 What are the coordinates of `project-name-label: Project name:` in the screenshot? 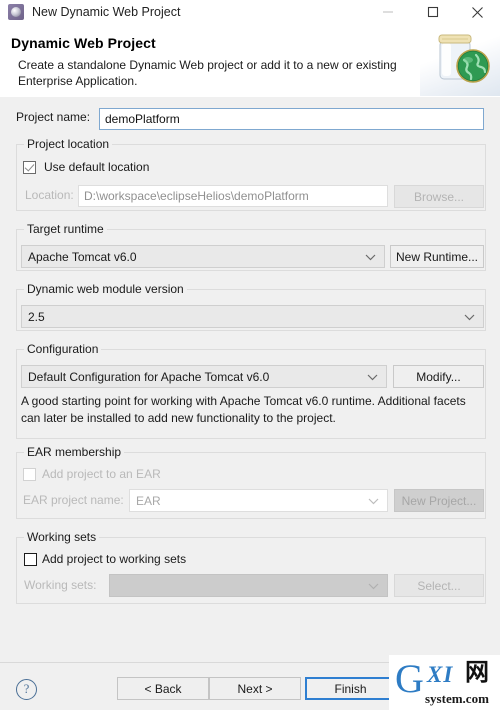 It's located at (53, 117).